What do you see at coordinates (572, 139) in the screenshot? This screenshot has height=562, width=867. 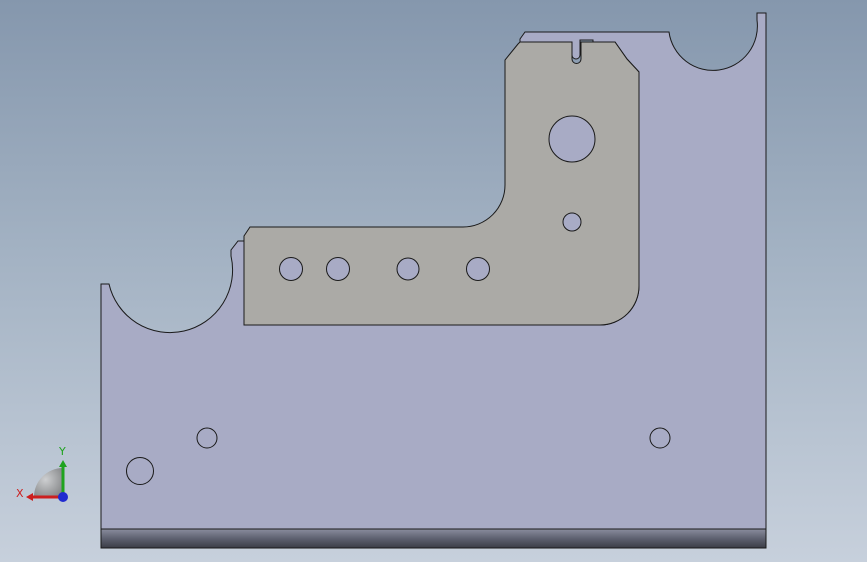 I see `bracket-large-hole` at bounding box center [572, 139].